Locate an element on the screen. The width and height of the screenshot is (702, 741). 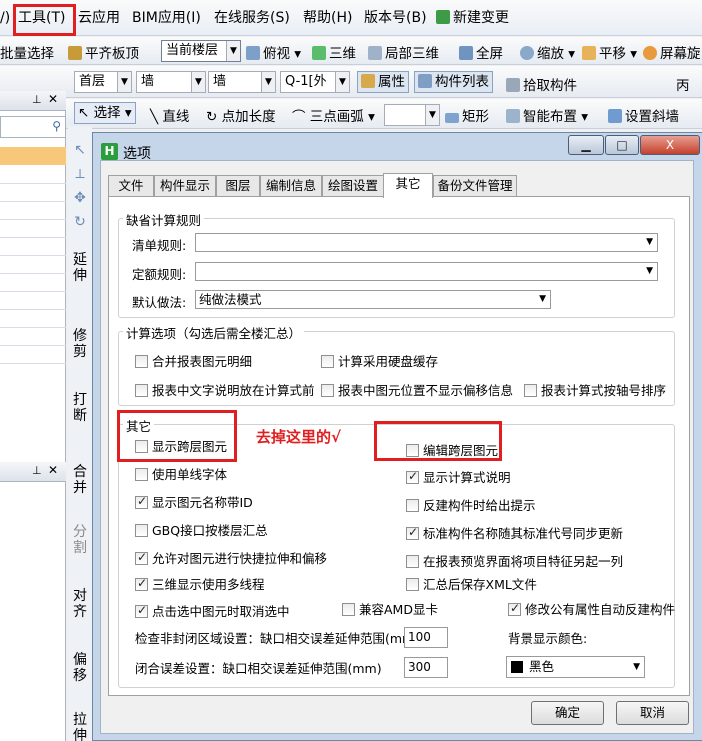
check-gap-input: 100 is located at coordinates (426, 637).